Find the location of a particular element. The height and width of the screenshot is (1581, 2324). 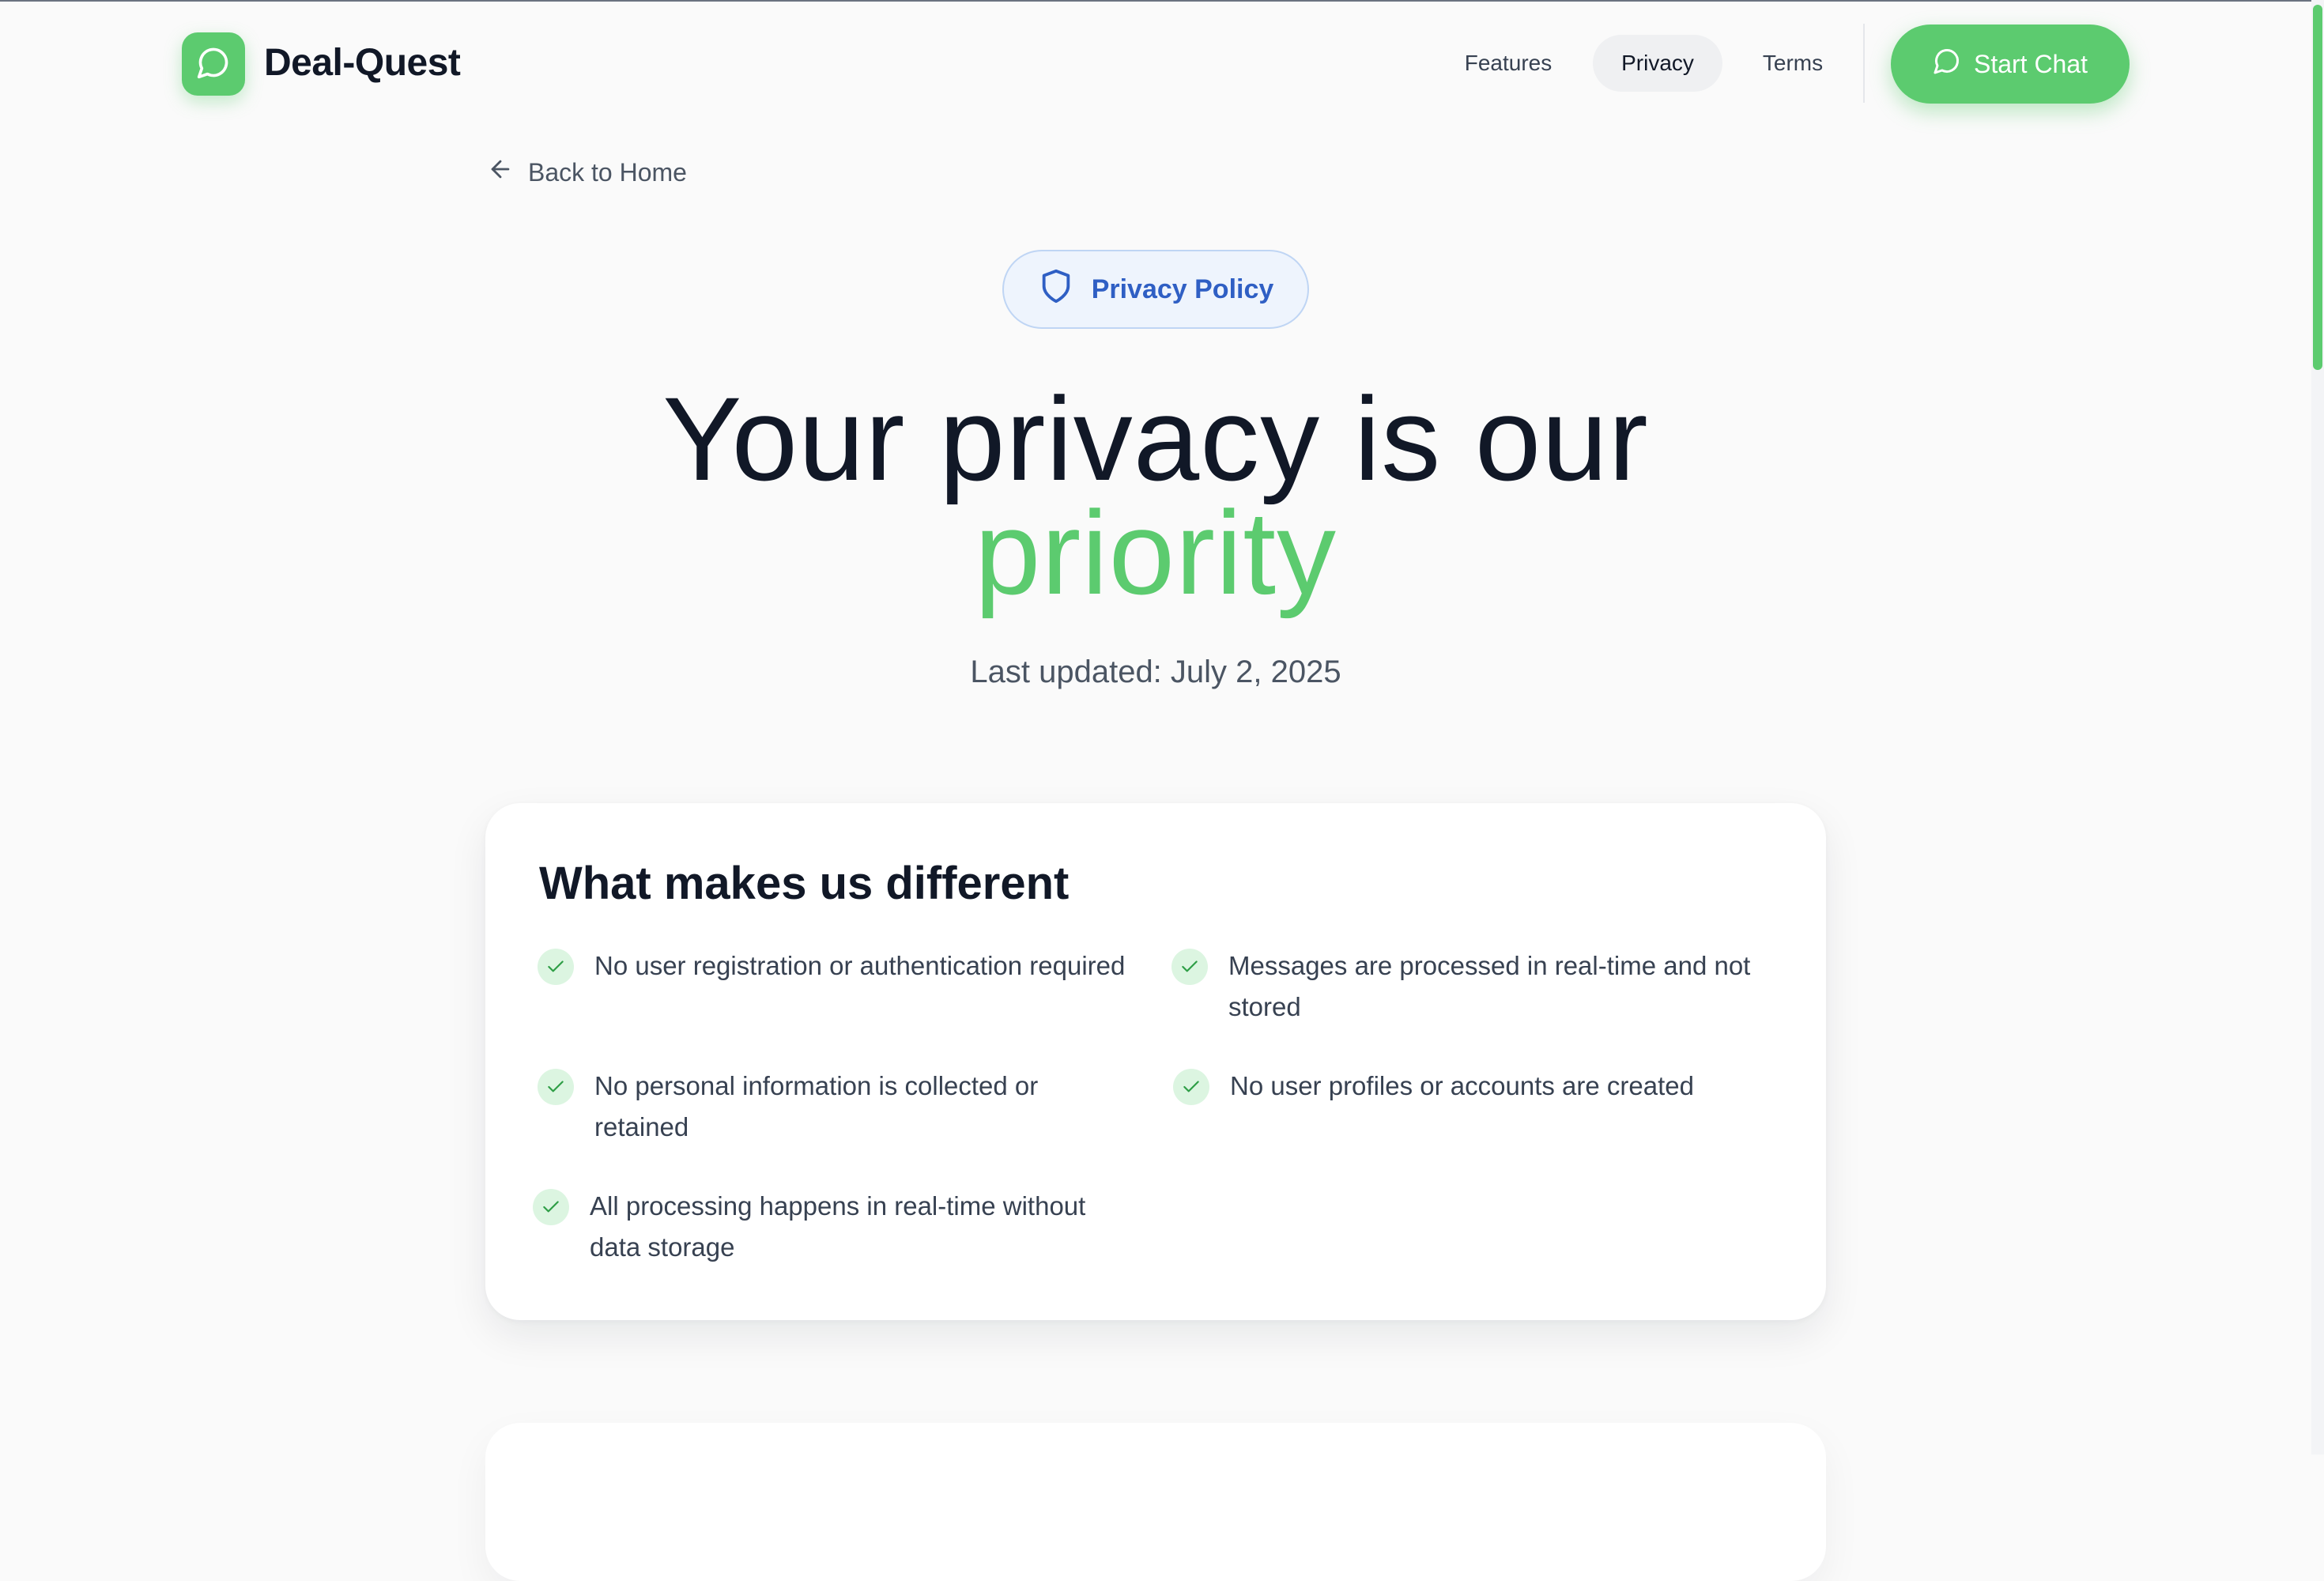

next-section-card is located at coordinates (1155, 1502).